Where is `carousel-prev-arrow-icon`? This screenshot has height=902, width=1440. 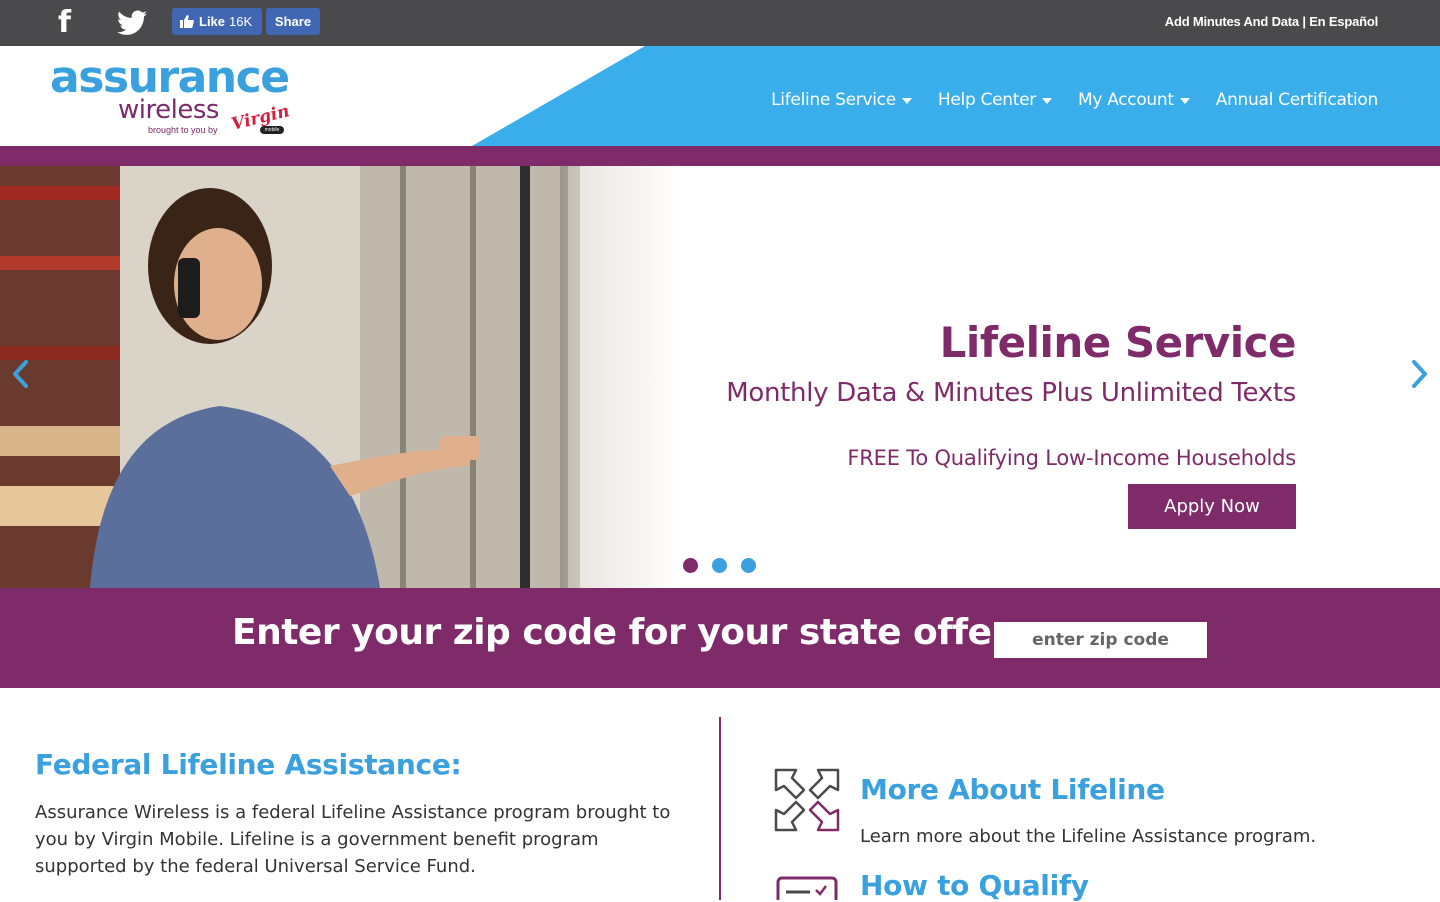
carousel-prev-arrow-icon is located at coordinates (20, 374).